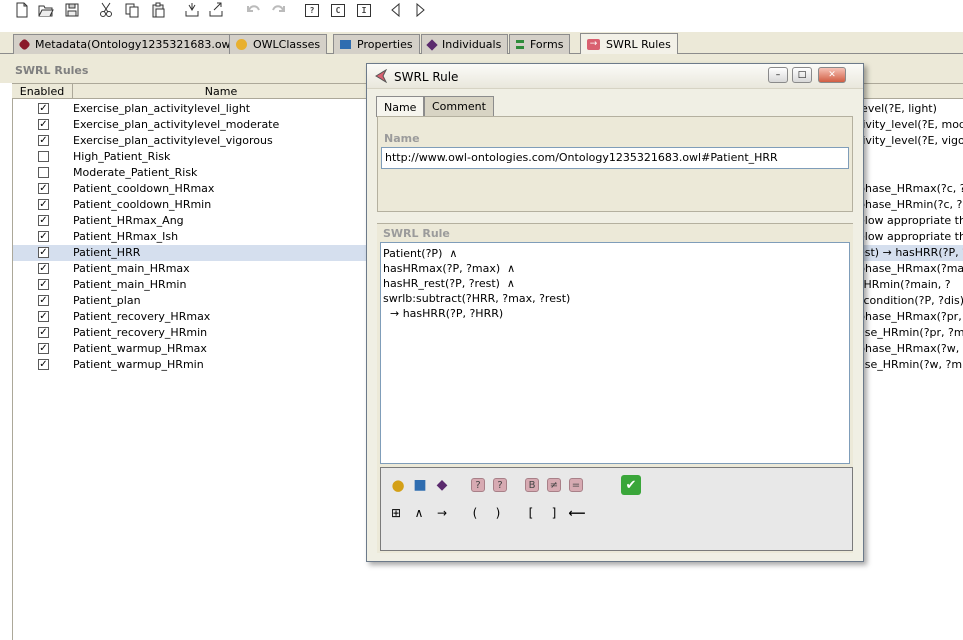 The width and height of the screenshot is (963, 640). What do you see at coordinates (910, 332) in the screenshot?
I see `rule-expression: ase_HRmin(?pr, ?min` at bounding box center [910, 332].